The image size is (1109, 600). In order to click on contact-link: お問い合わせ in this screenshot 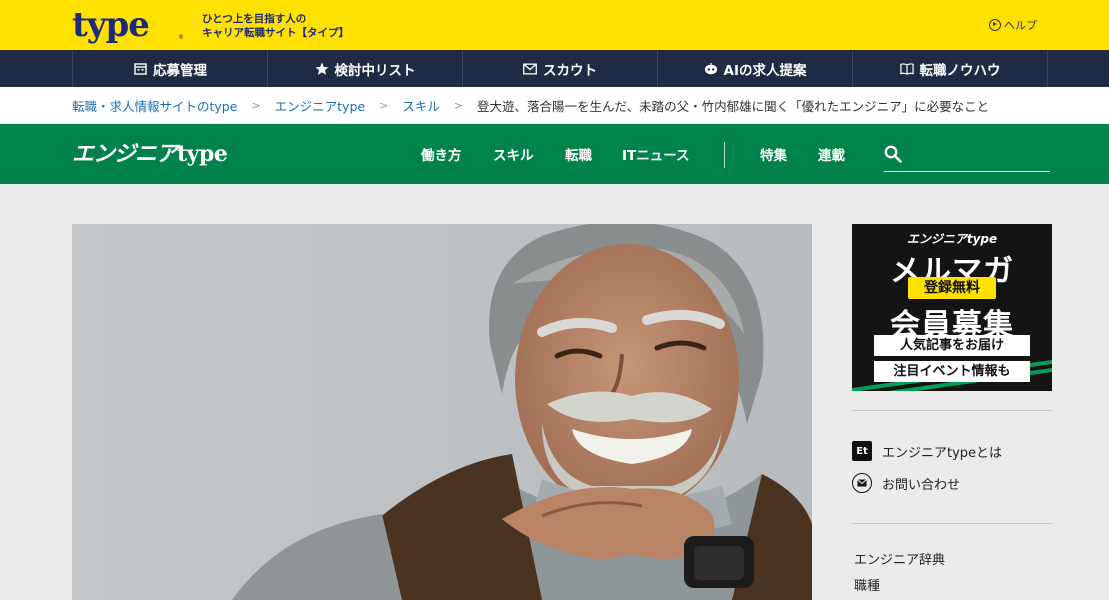, I will do `click(906, 483)`.